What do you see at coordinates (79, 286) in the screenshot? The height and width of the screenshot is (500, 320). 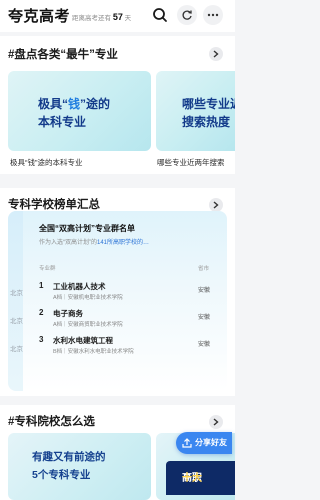 I see `major-name: 工业机器人技术` at bounding box center [79, 286].